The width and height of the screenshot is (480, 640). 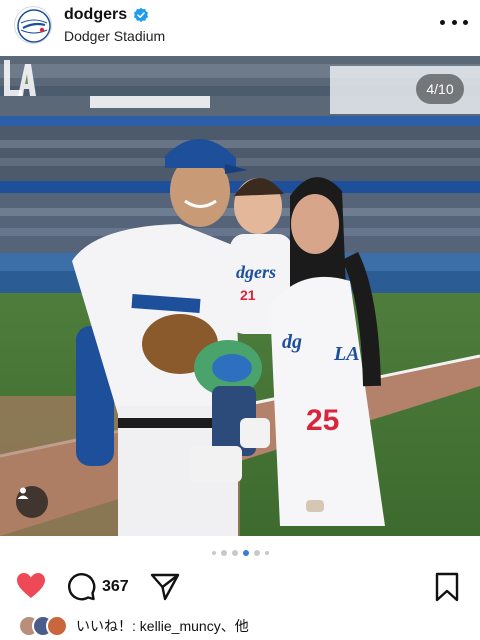 What do you see at coordinates (95, 15) in the screenshot?
I see `username: dodgers` at bounding box center [95, 15].